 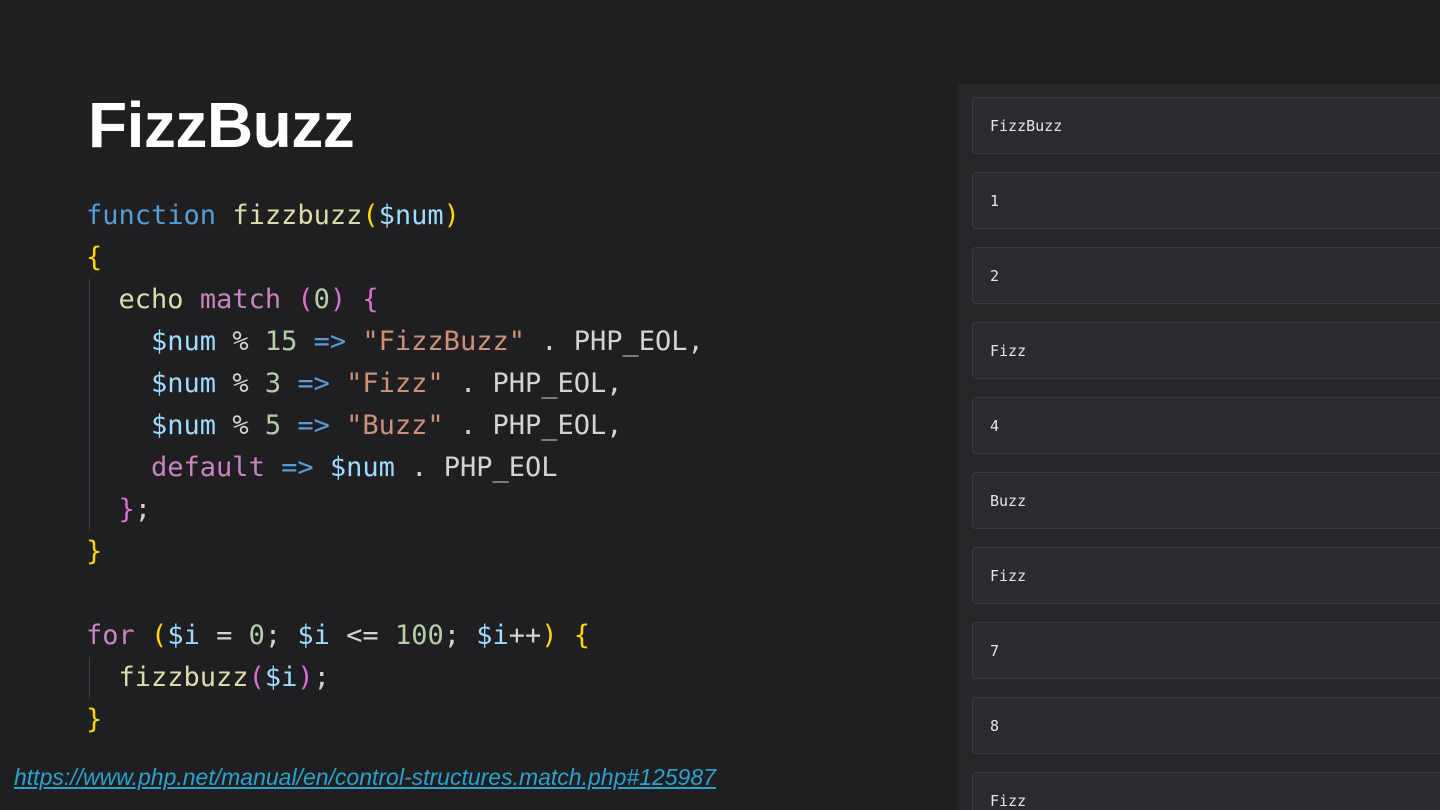 What do you see at coordinates (94, 257) in the screenshot?
I see `code-line-2: {` at bounding box center [94, 257].